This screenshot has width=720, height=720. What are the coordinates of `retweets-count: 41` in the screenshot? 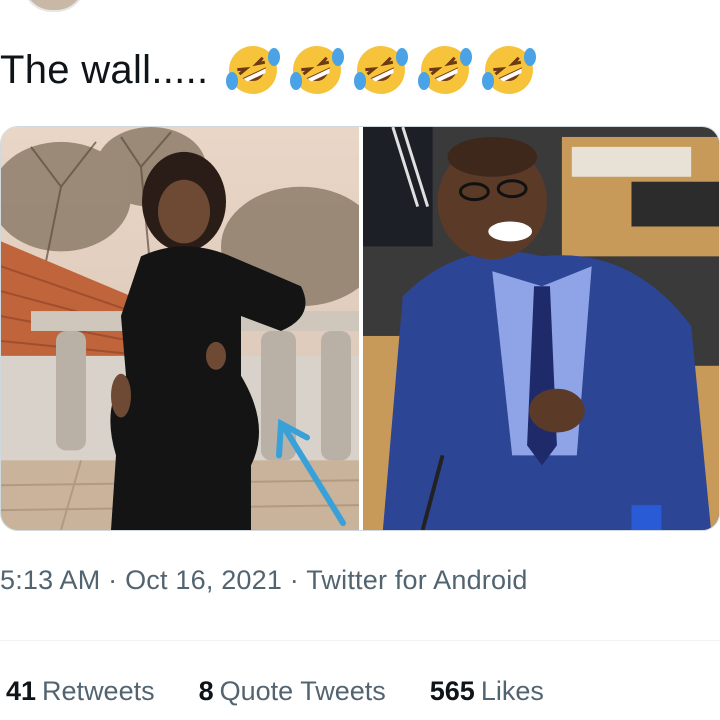 It's located at (21, 691).